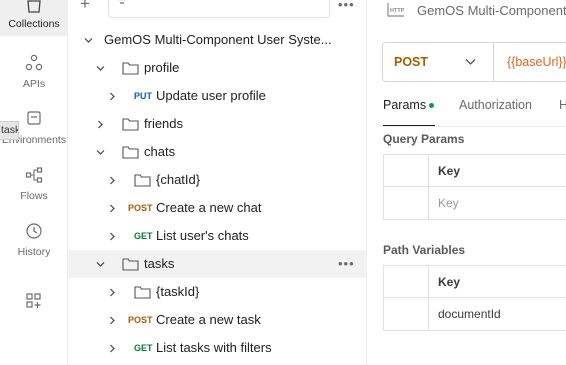 The width and height of the screenshot is (566, 365). What do you see at coordinates (424, 139) in the screenshot?
I see `query-params-title: Query Params` at bounding box center [424, 139].